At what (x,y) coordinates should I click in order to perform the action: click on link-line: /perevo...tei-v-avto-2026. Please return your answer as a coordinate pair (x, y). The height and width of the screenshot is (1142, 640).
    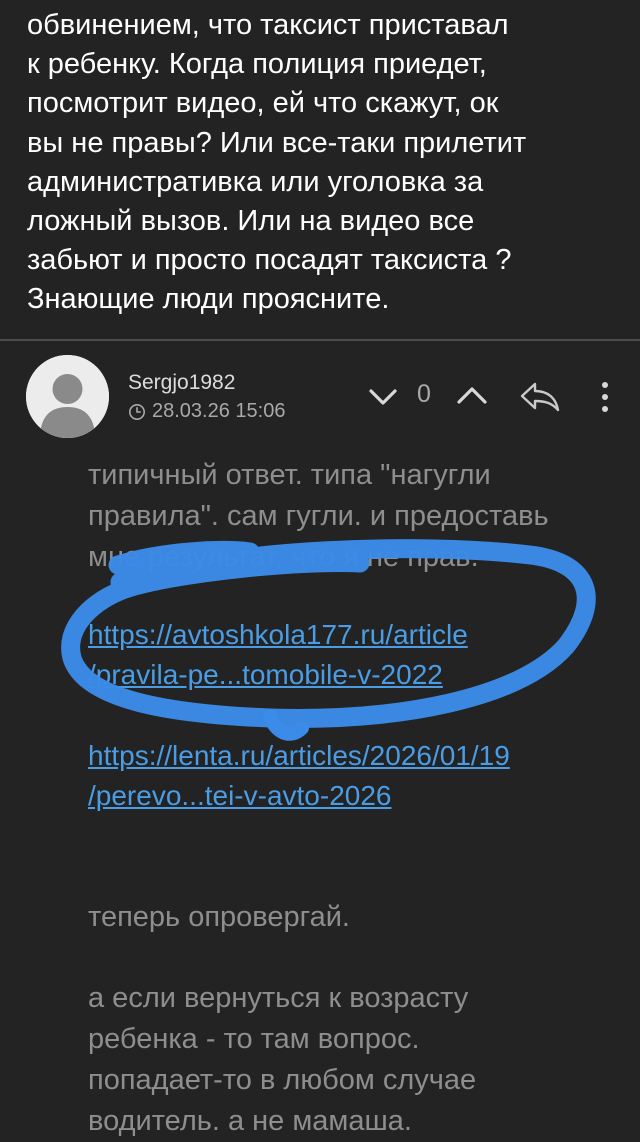
    Looking at the image, I should click on (299, 796).